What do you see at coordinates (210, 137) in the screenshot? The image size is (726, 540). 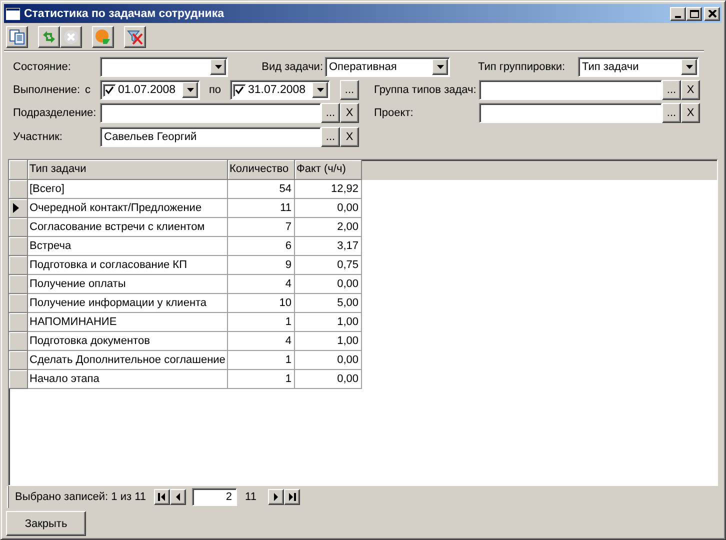 I see `input-field: Савельев Георгий` at bounding box center [210, 137].